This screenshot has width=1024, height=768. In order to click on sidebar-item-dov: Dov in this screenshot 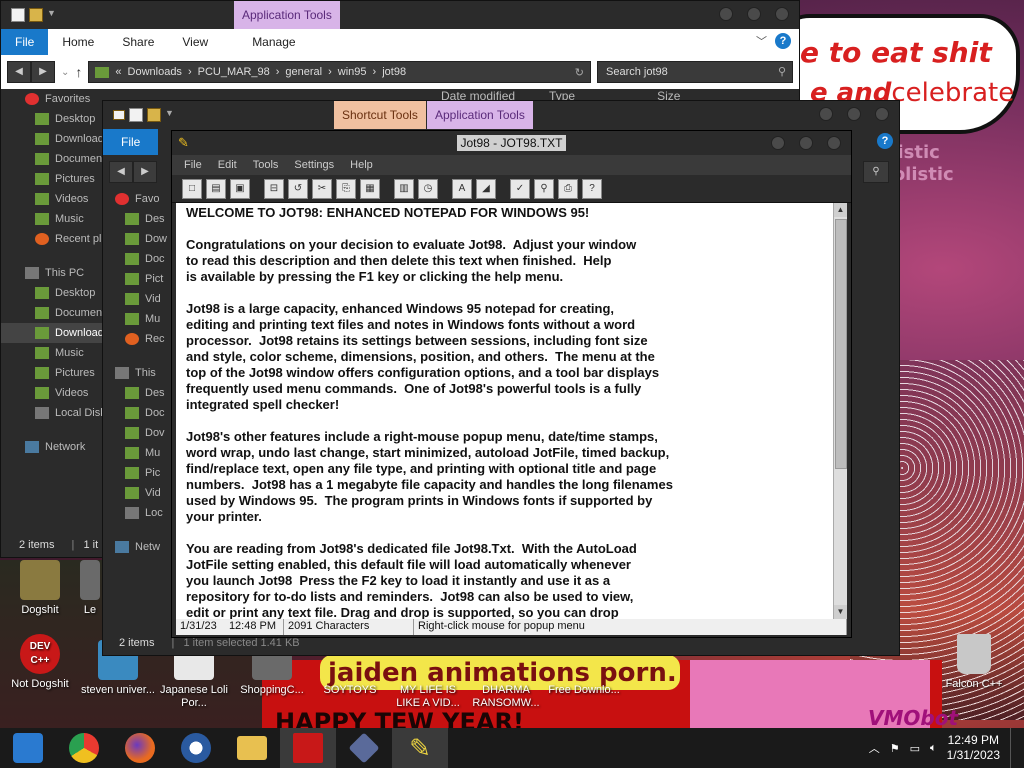, I will do `click(141, 433)`.